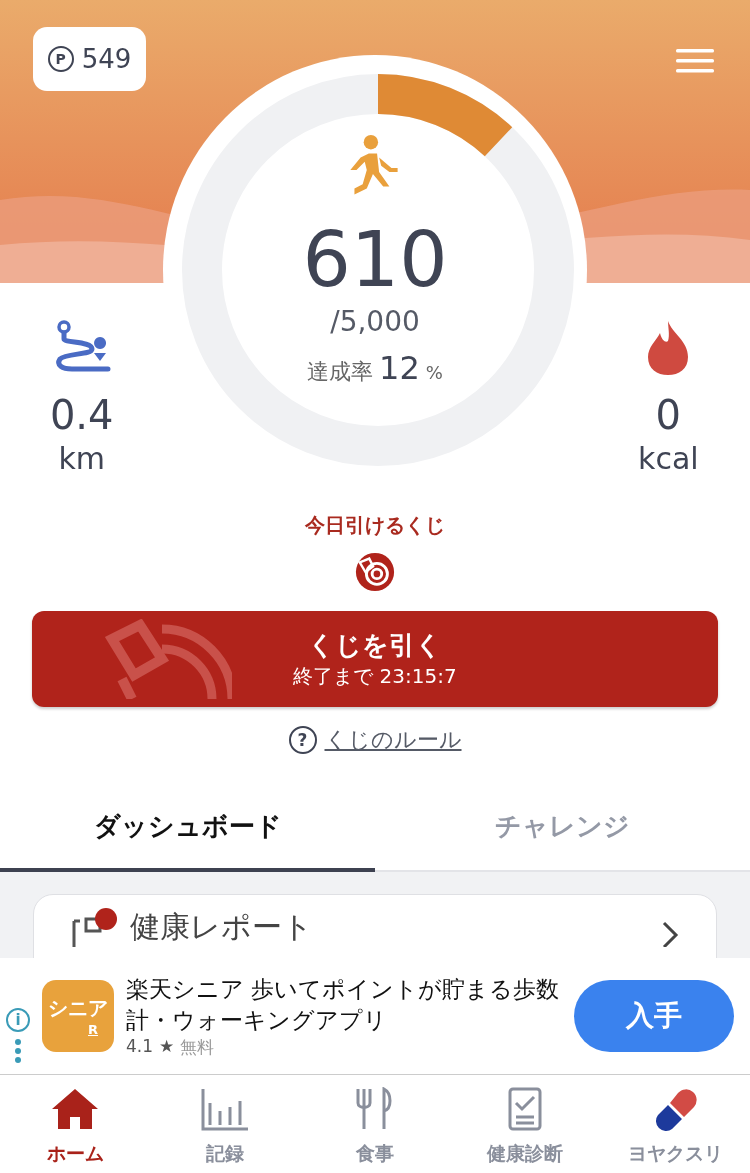 The image size is (750, 1173). Describe the element at coordinates (668, 415) in the screenshot. I see `stat-value: 0` at that location.